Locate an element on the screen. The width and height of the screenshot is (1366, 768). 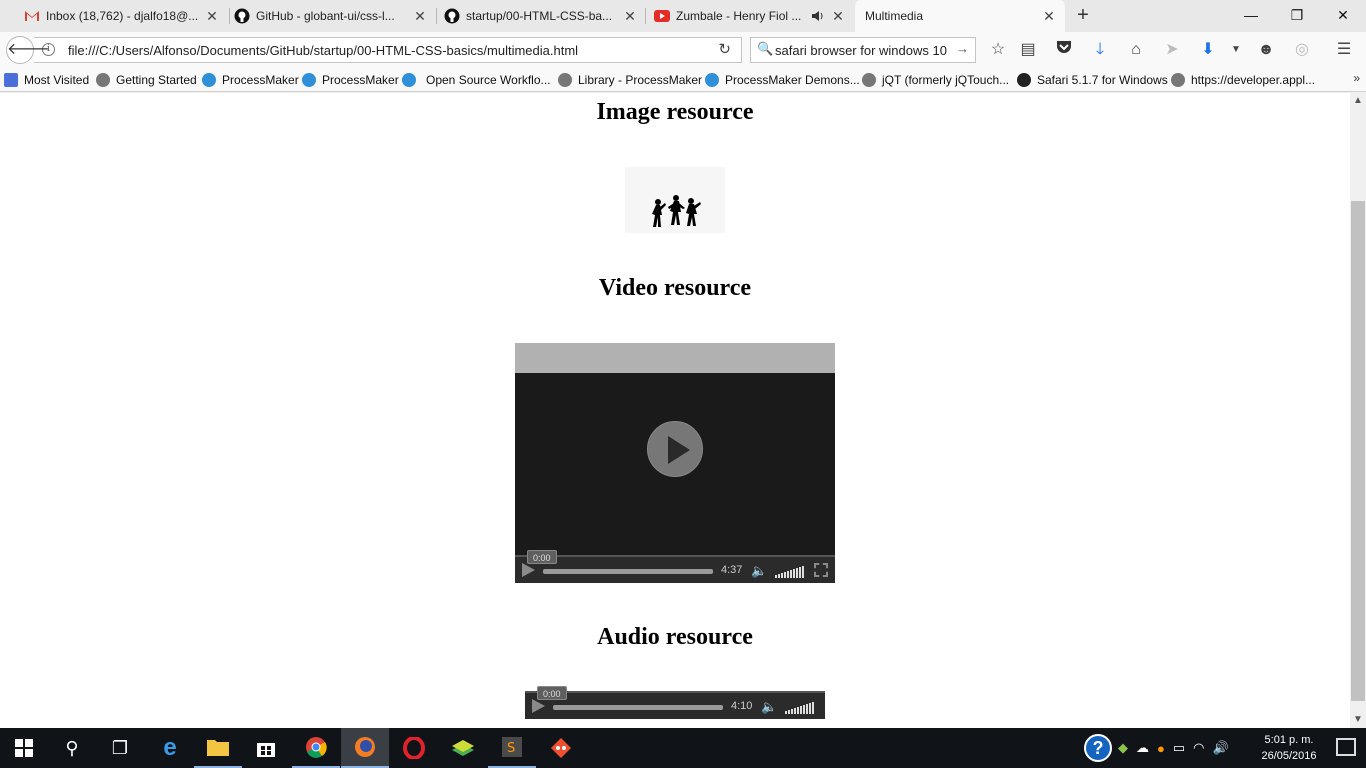
scroll-thumb is located at coordinates (1358, 451).